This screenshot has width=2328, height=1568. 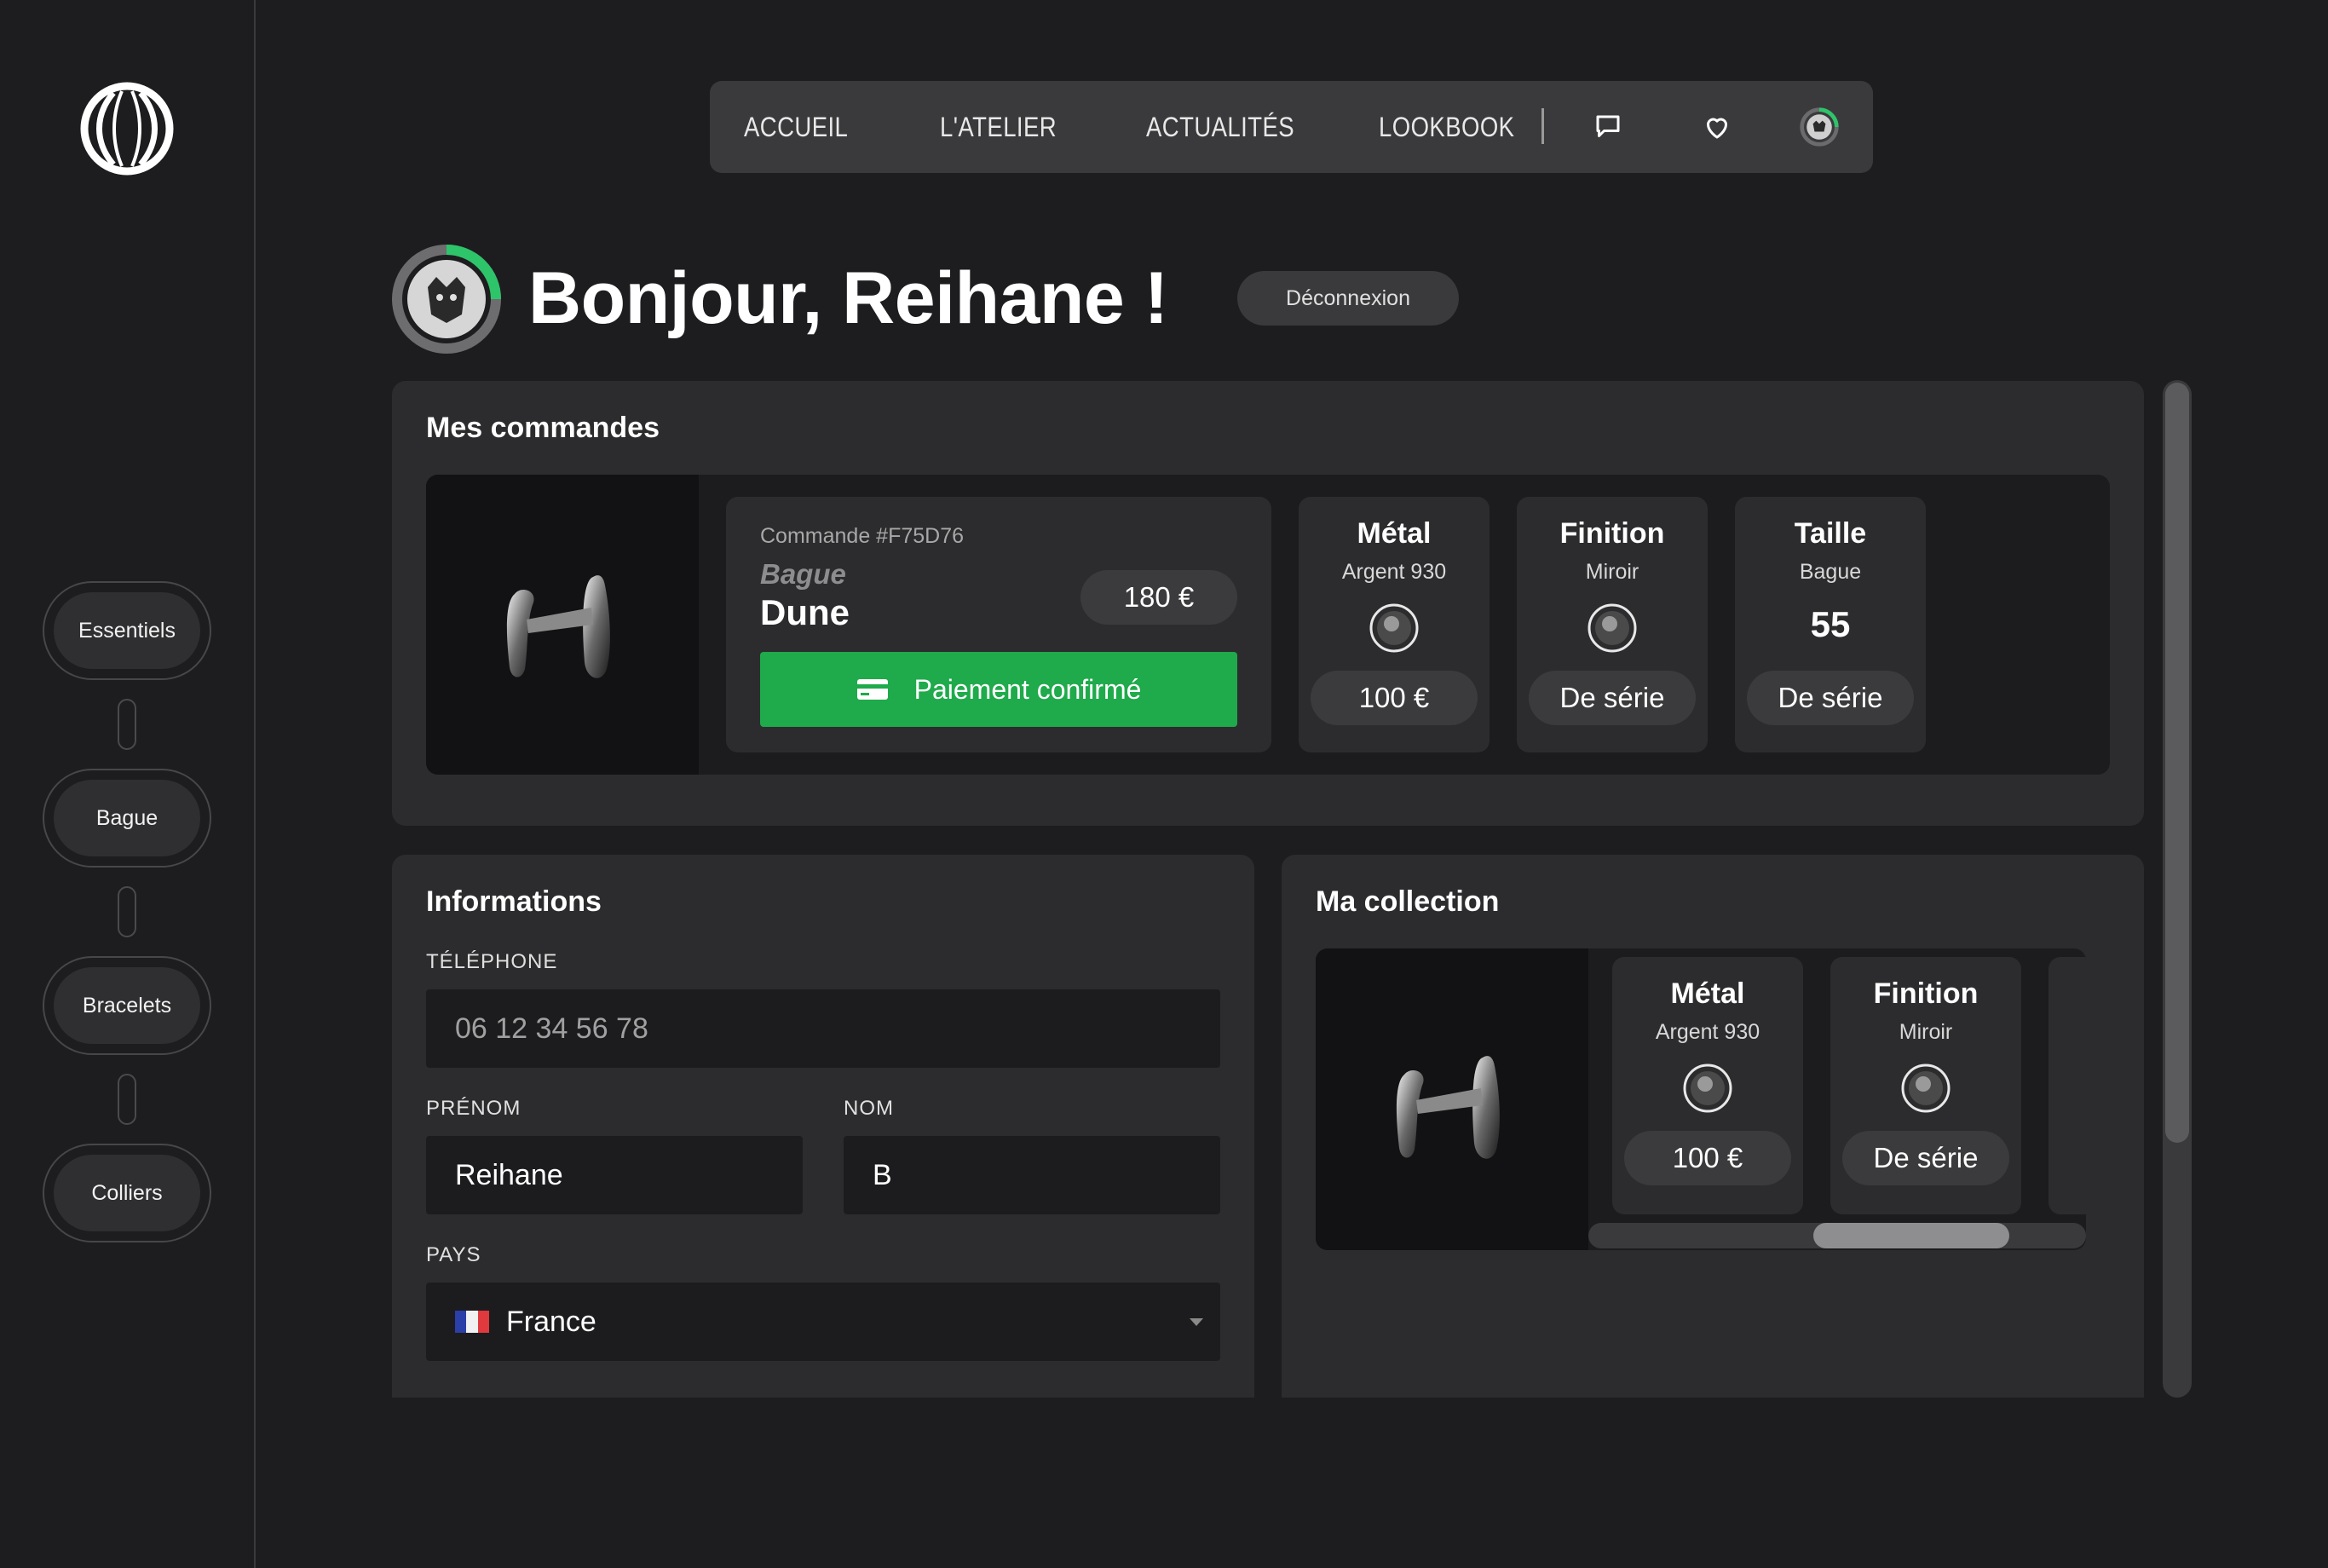 I want to click on country-label: PAYS, so click(x=453, y=1254).